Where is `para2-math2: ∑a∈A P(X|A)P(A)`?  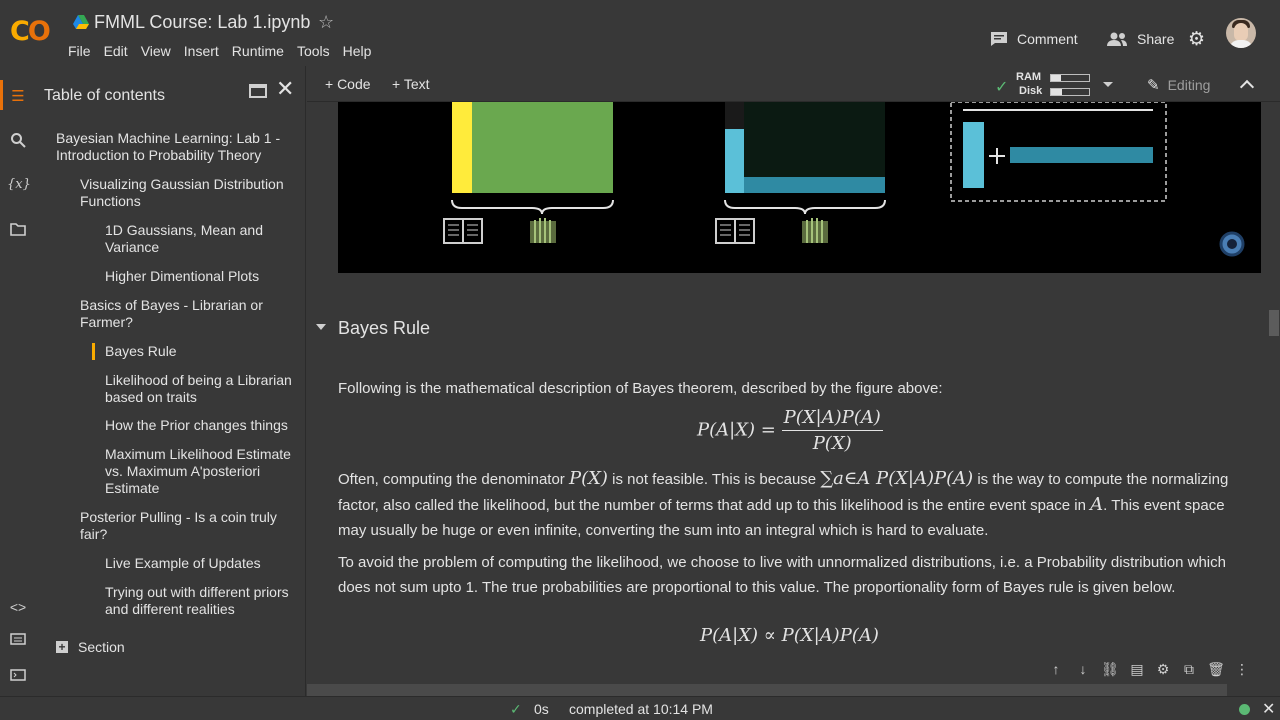 para2-math2: ∑a∈A P(X|A)P(A) is located at coordinates (897, 478).